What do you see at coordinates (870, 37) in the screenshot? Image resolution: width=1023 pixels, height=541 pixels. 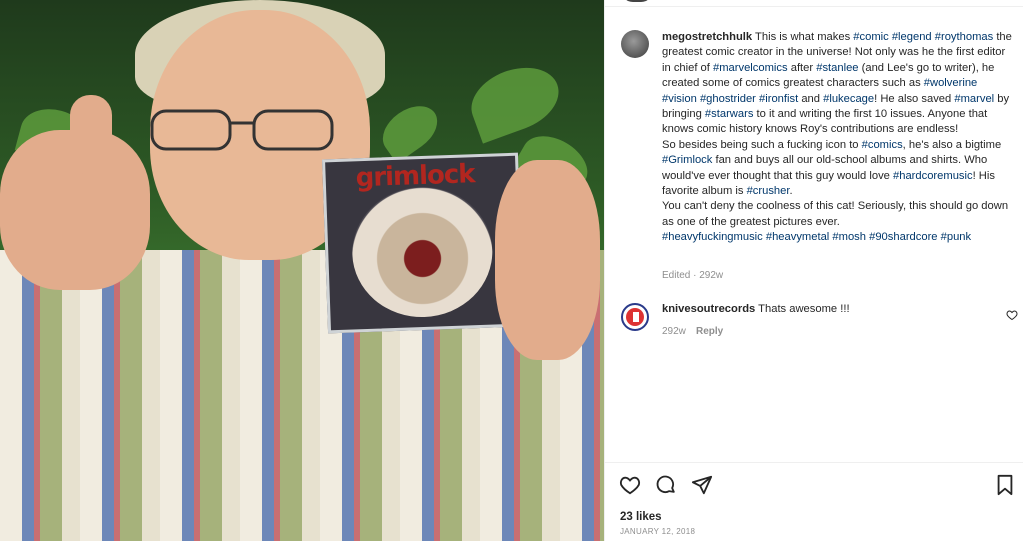 I see `hashtag-link: #comic` at bounding box center [870, 37].